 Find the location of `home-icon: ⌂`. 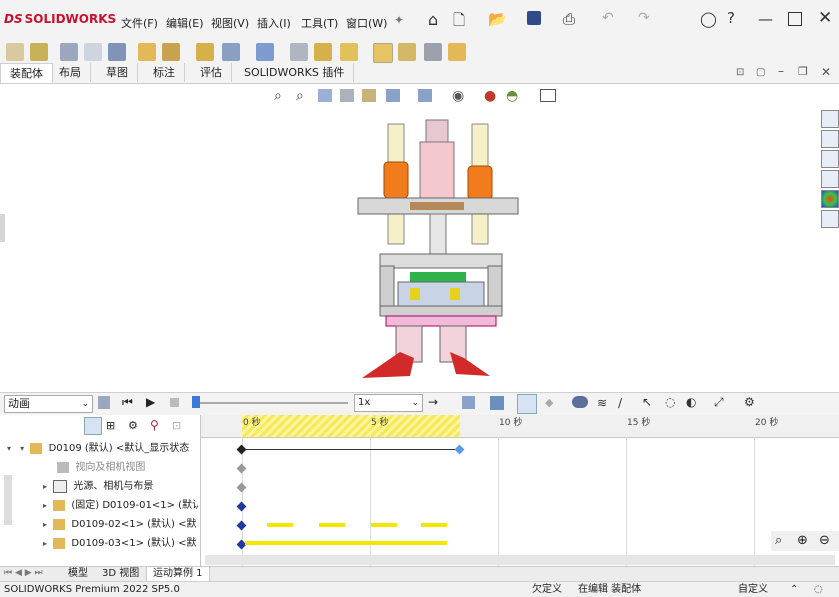

home-icon: ⌂ is located at coordinates (433, 19).